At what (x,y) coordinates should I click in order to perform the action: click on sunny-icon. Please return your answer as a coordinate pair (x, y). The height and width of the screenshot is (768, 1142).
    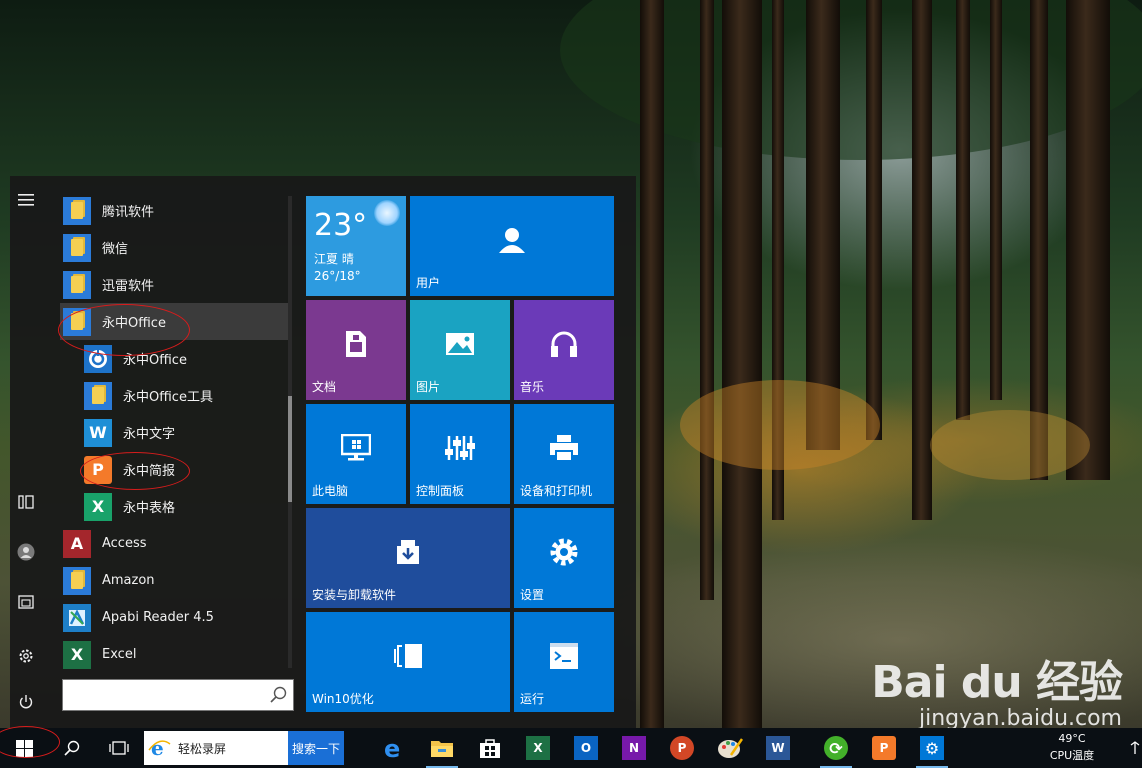
    Looking at the image, I should click on (387, 213).